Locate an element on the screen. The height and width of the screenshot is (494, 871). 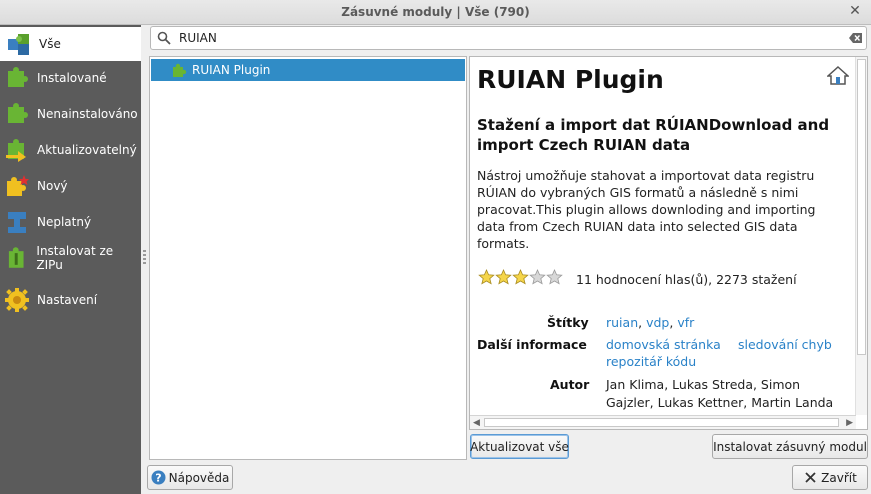
sidebar-item-new: Nový is located at coordinates (70, 186).